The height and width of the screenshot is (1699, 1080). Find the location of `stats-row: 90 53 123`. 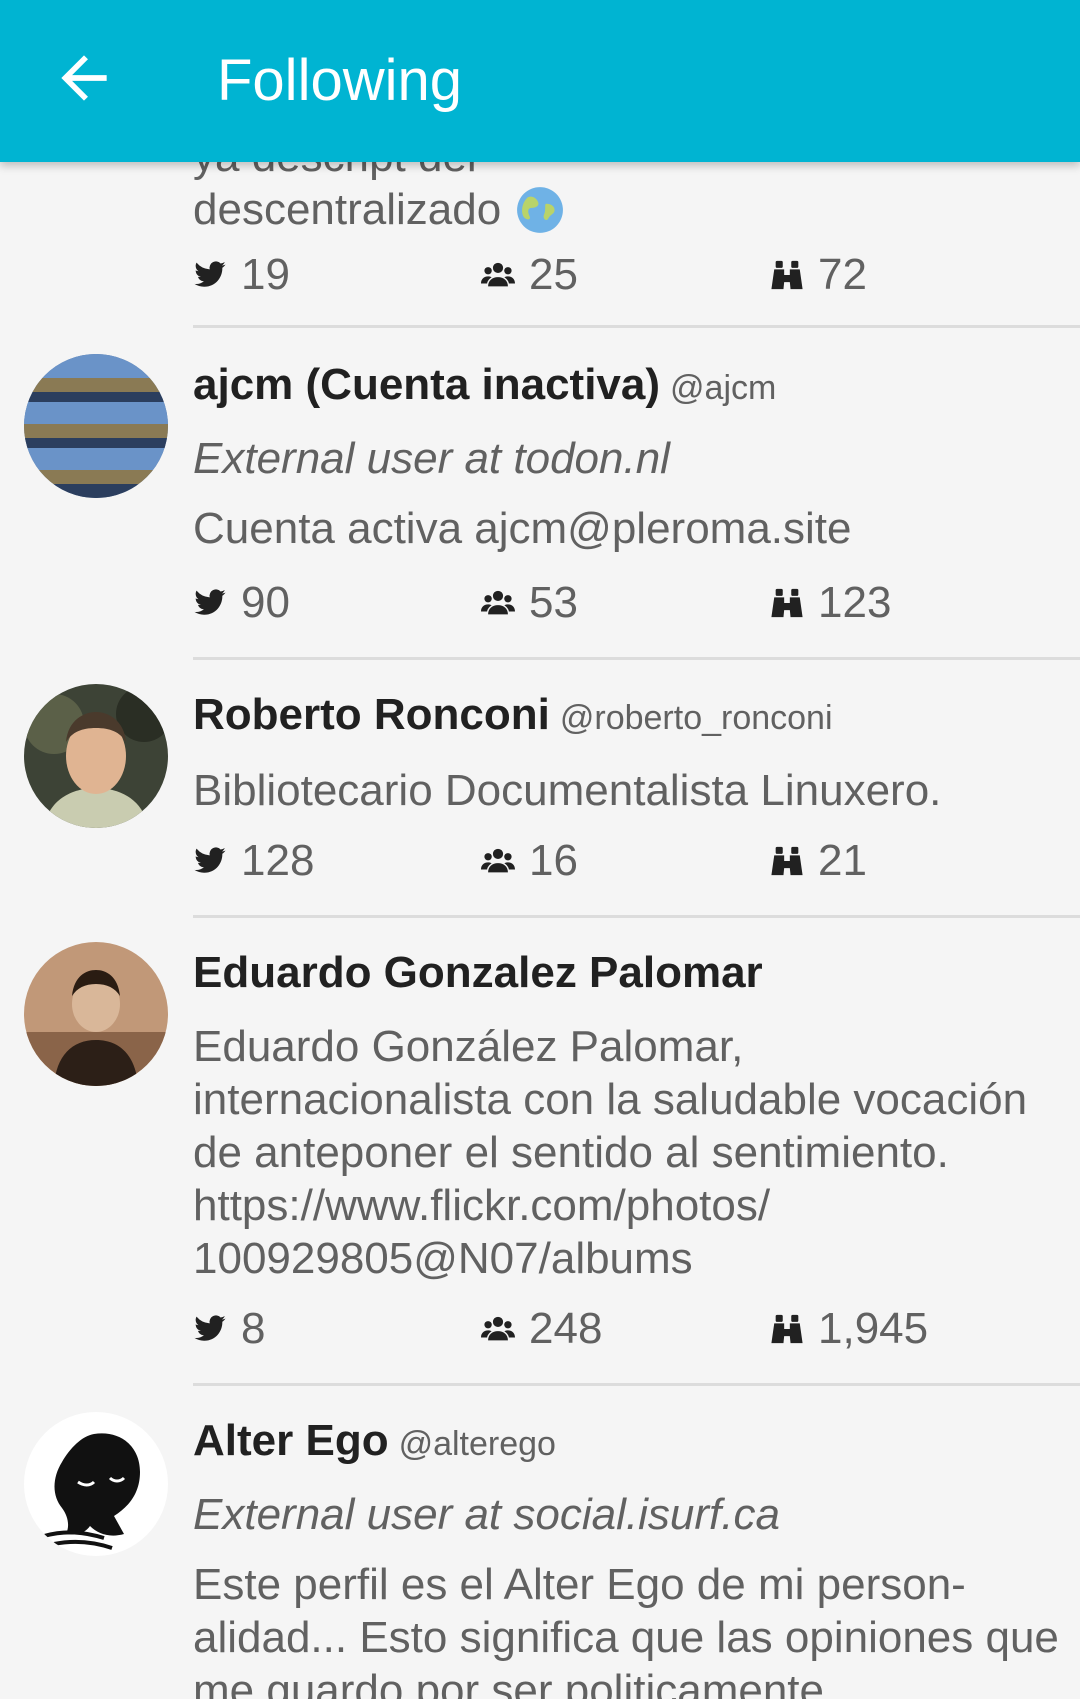

stats-row: 90 53 123 is located at coordinates (628, 603).